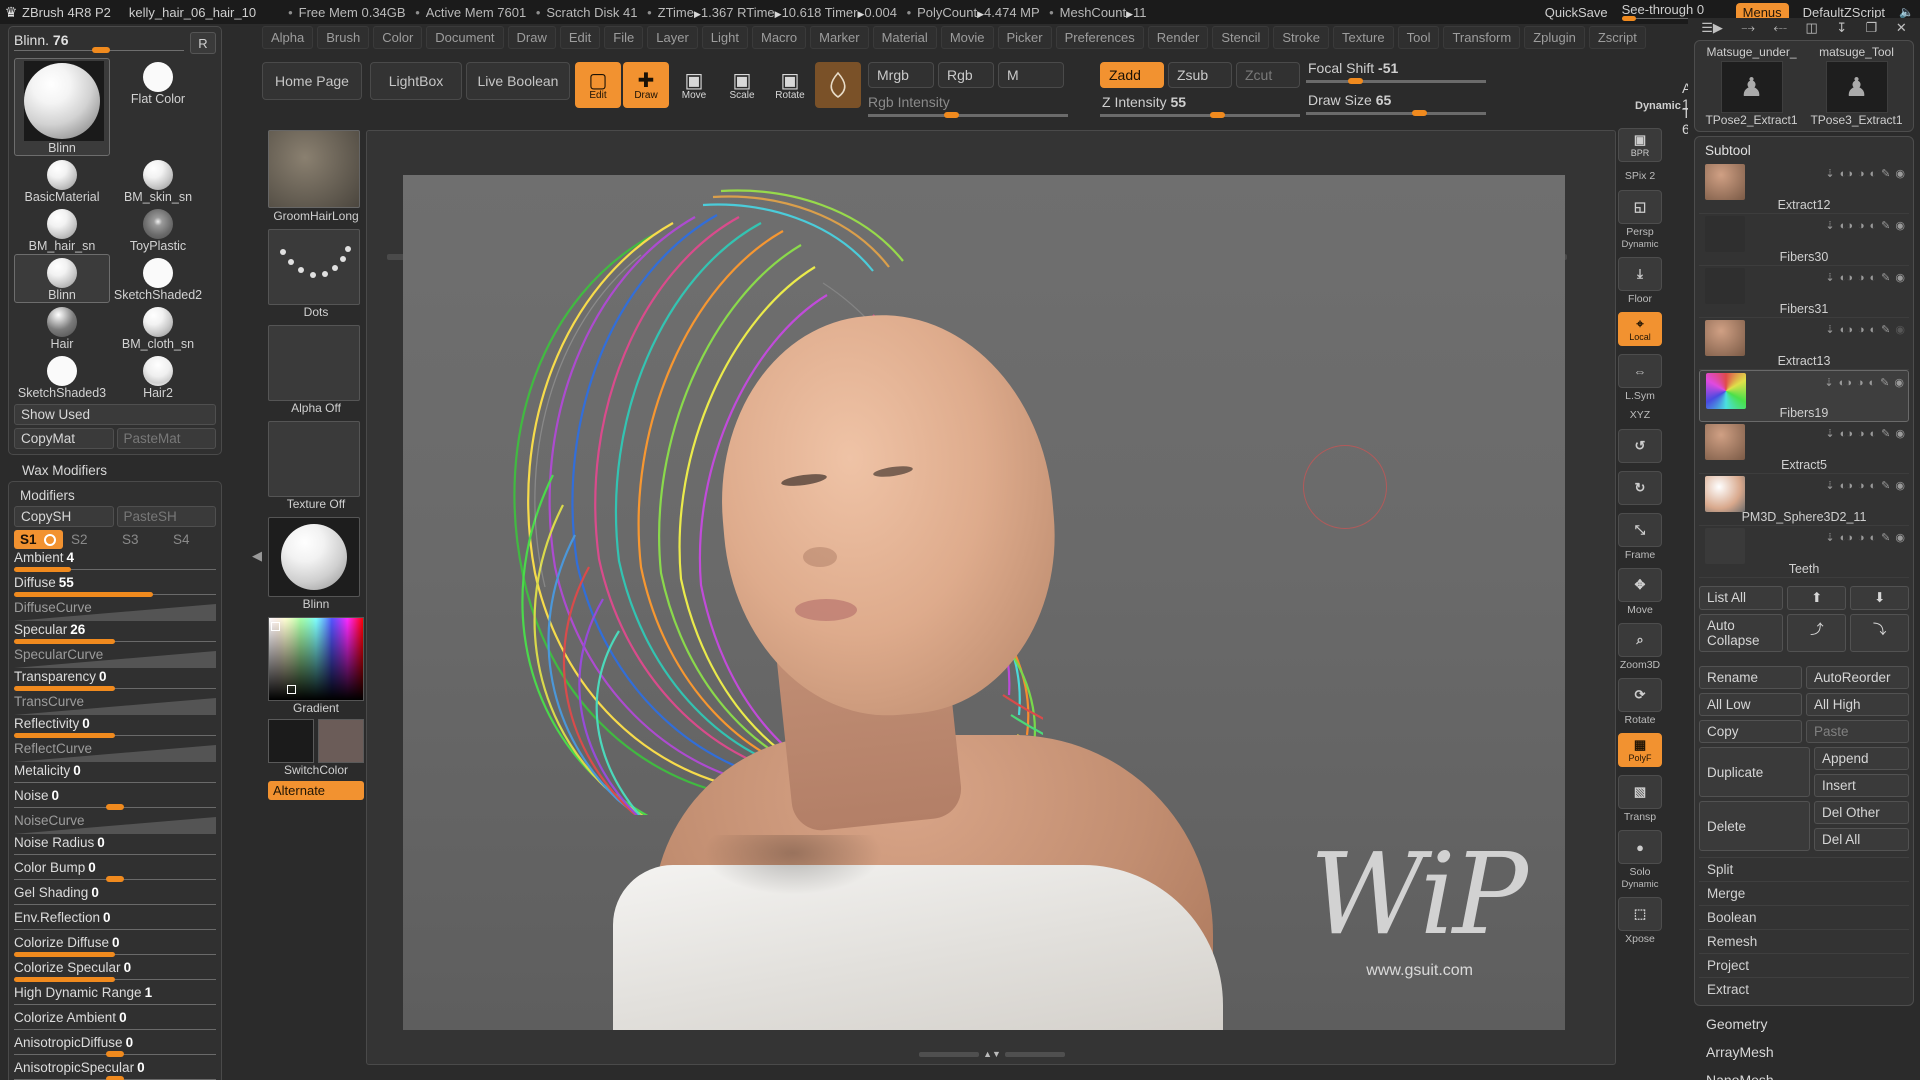  What do you see at coordinates (316, 741) in the screenshot?
I see `color-swatches` at bounding box center [316, 741].